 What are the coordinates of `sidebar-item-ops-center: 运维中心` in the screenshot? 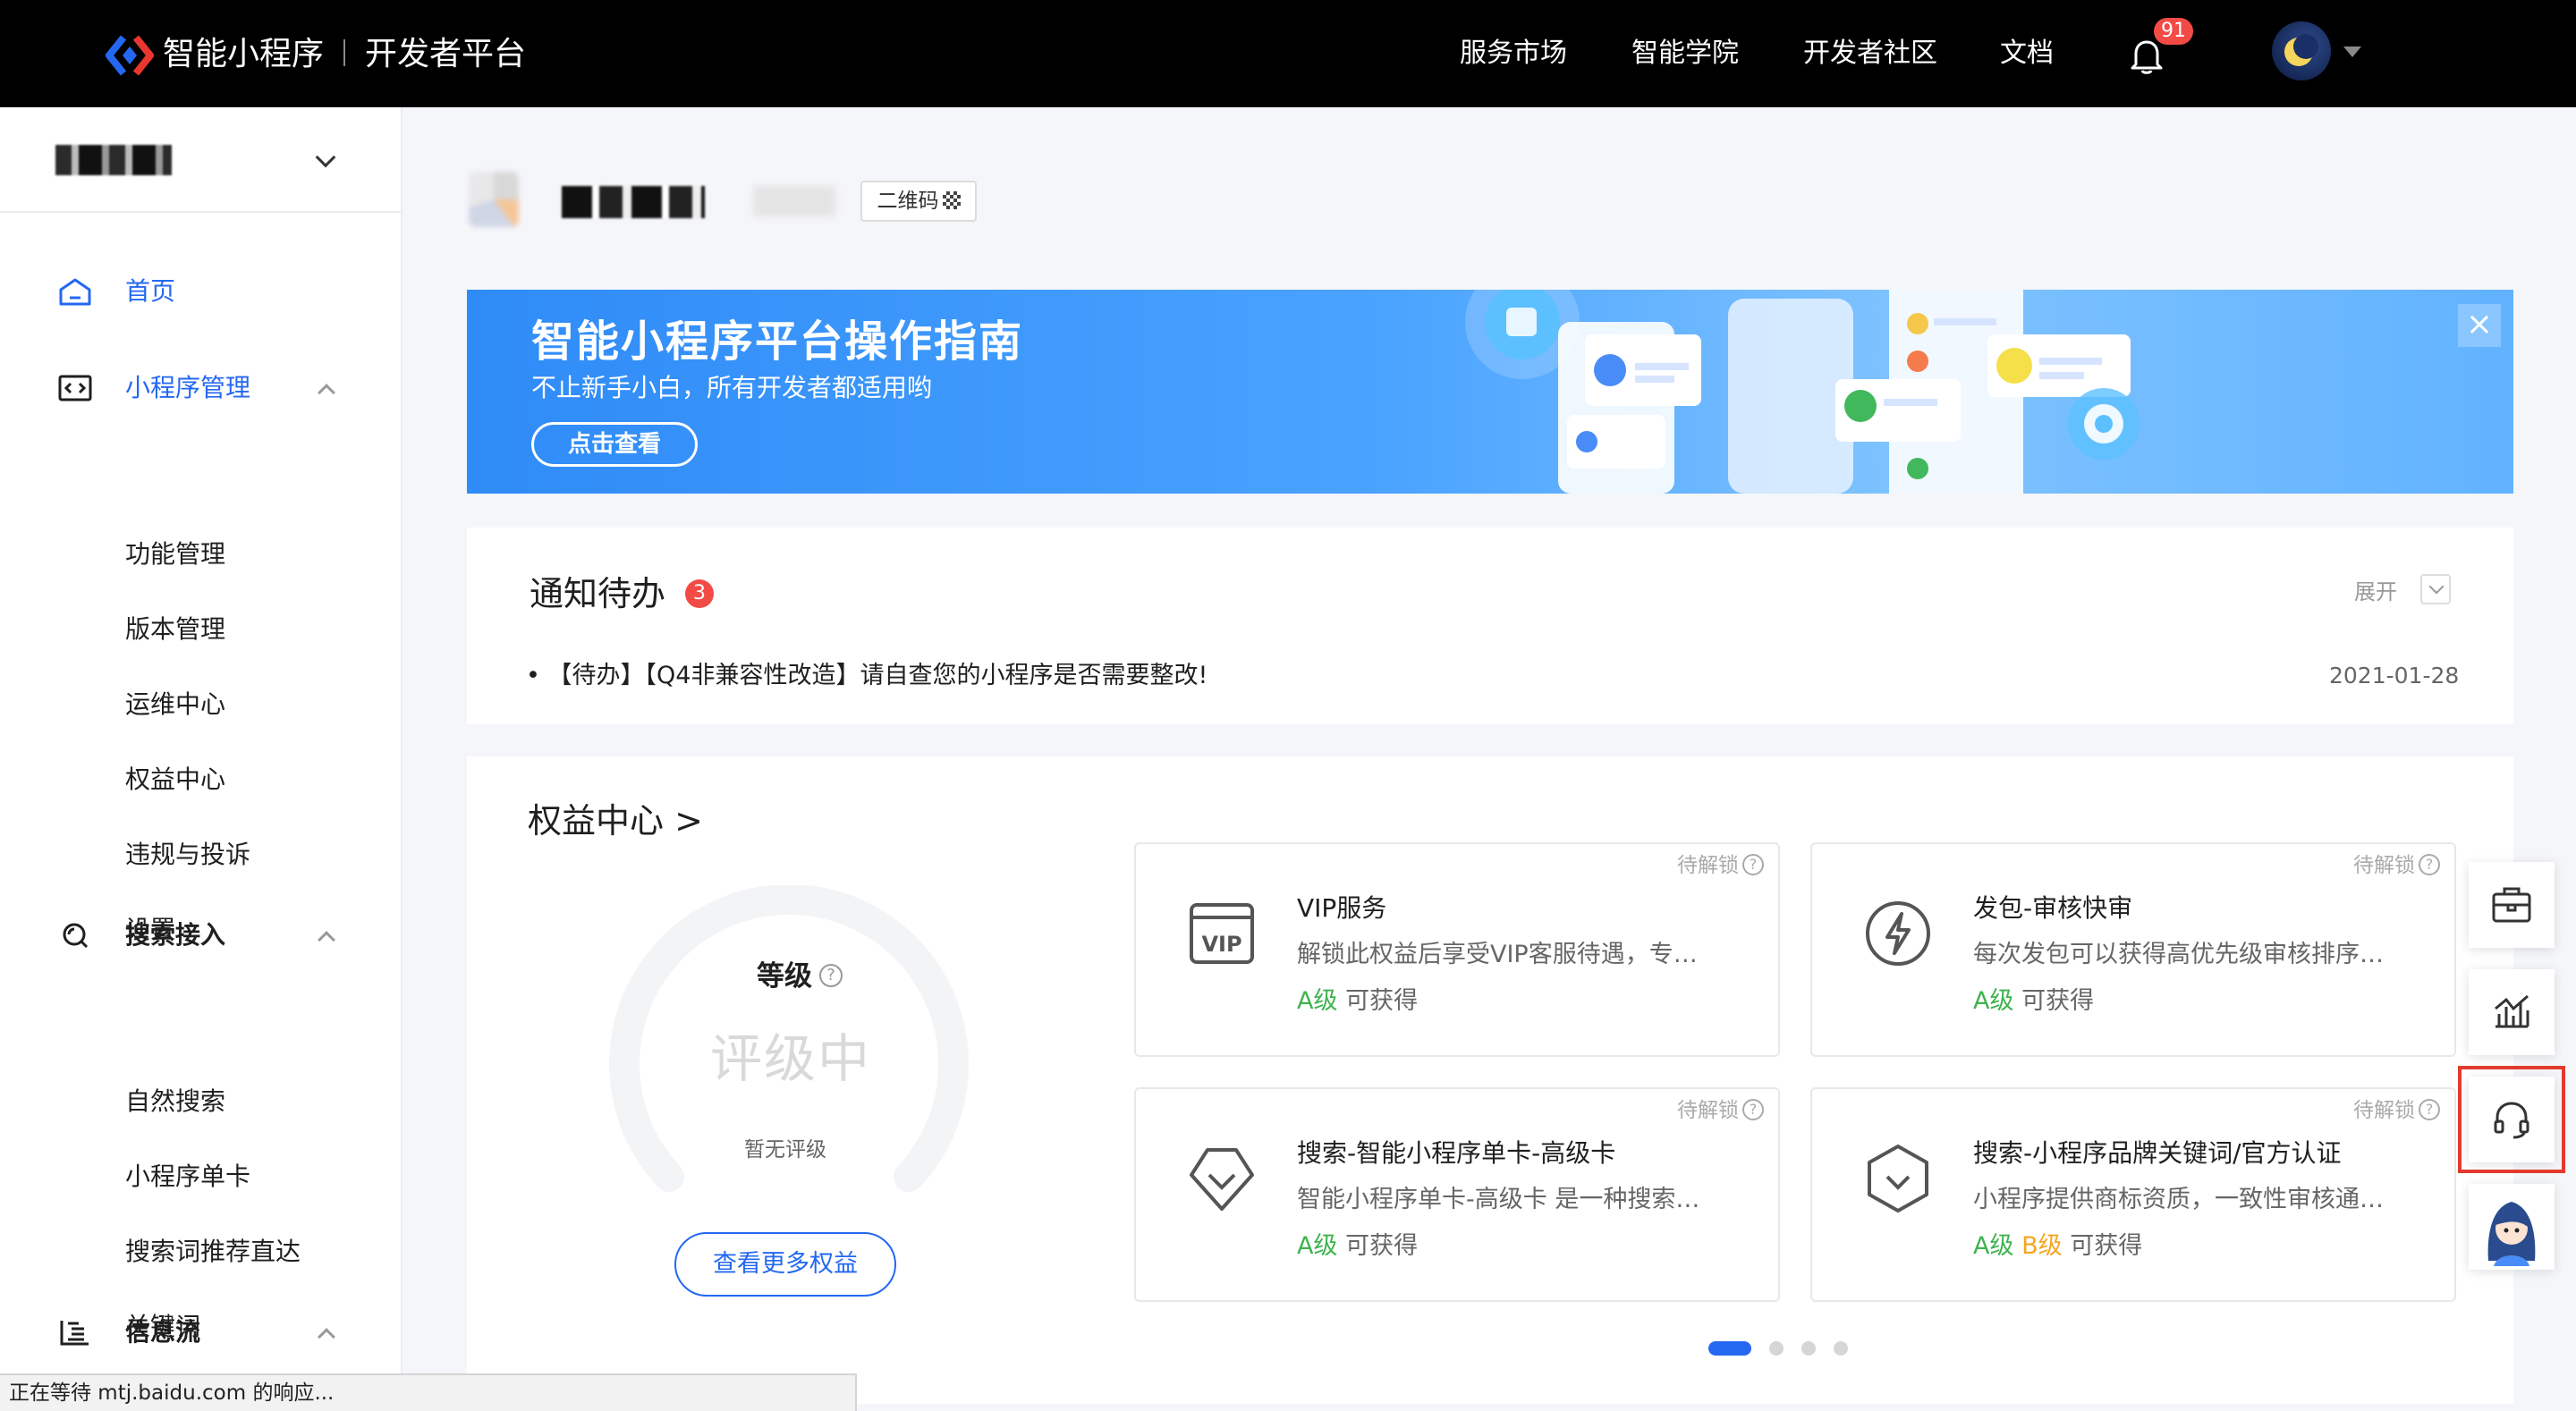 It's located at (175, 705).